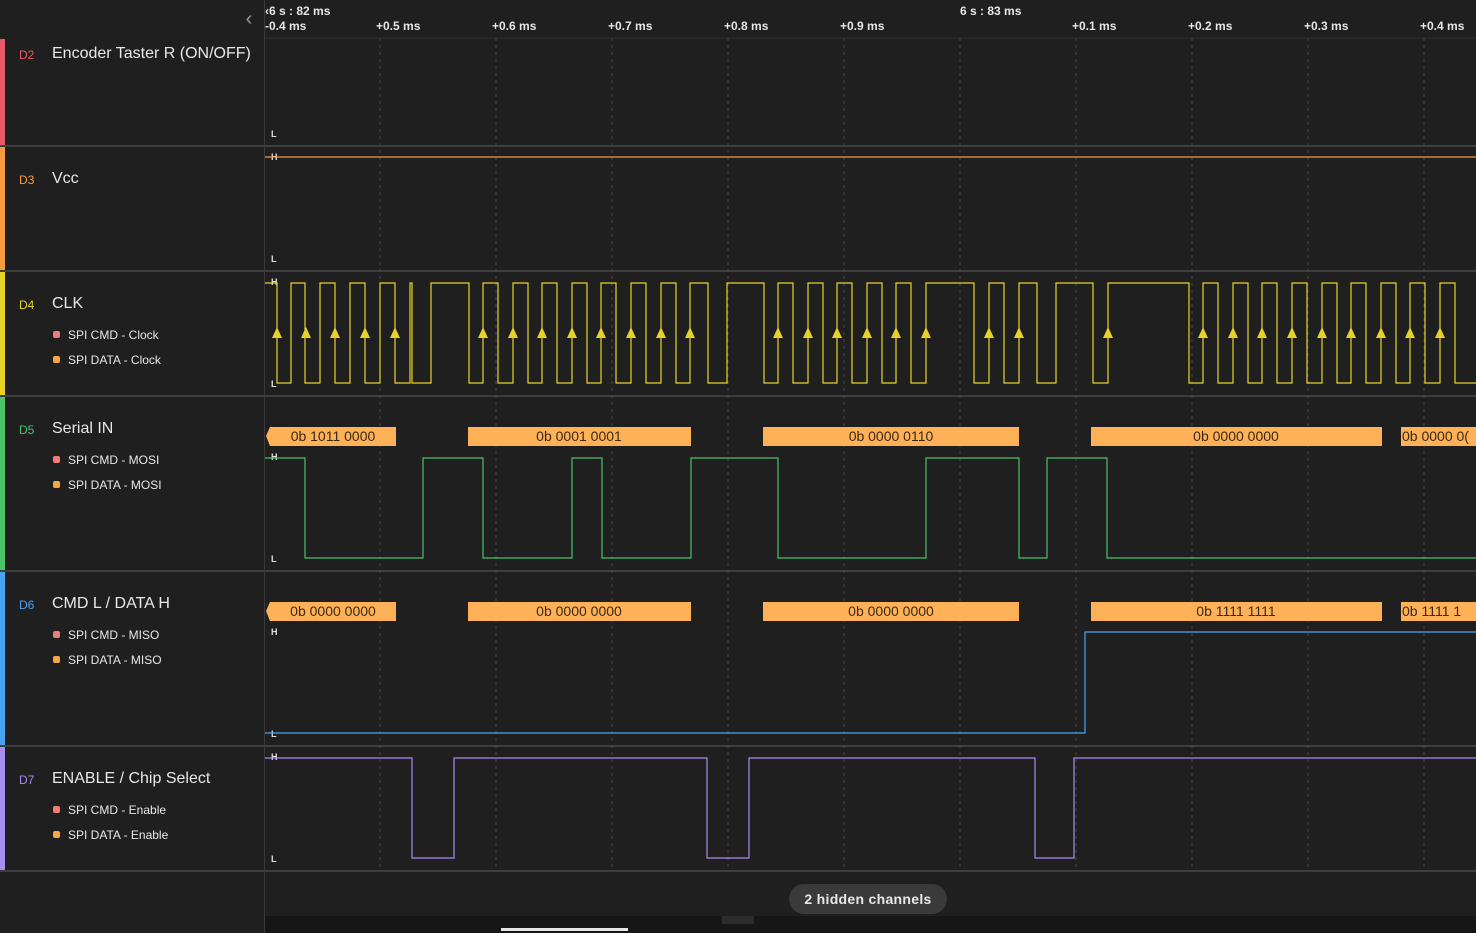 Image resolution: width=1476 pixels, height=933 pixels. Describe the element at coordinates (274, 457) in the screenshot. I see `level-label-d5-h: H` at that location.